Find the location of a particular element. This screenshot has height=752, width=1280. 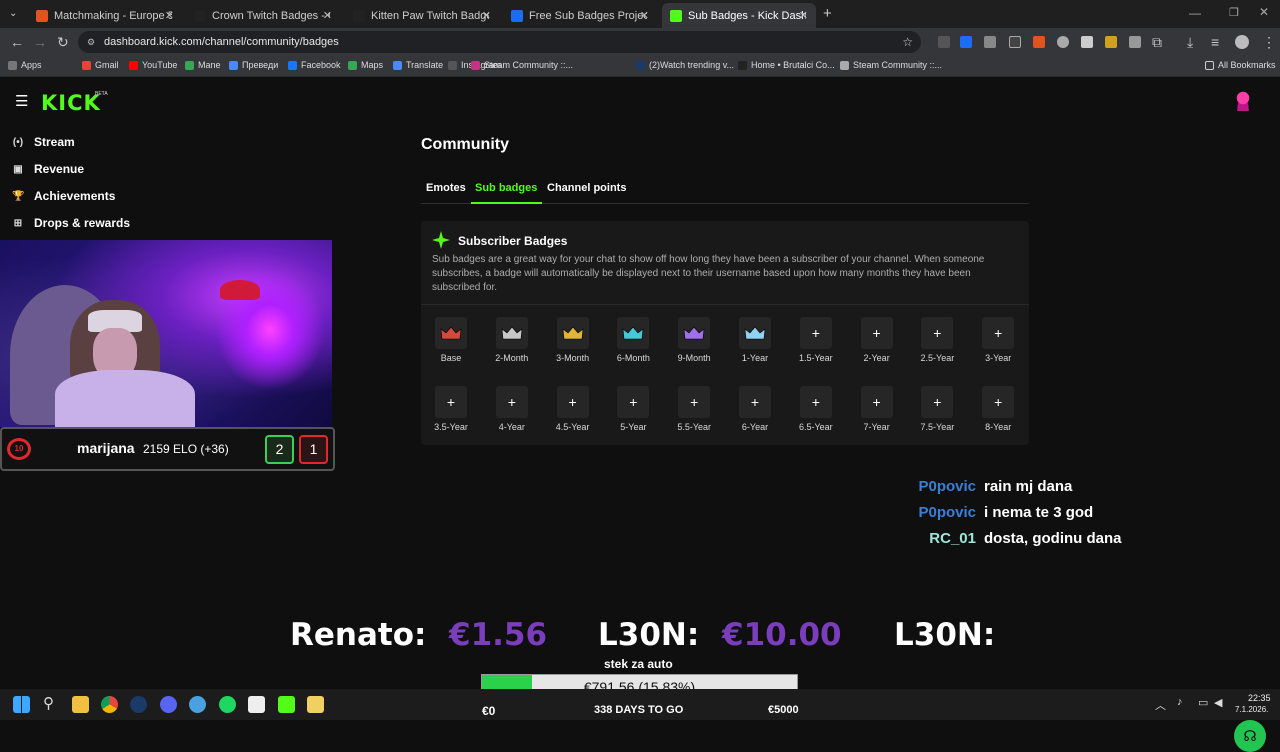

extensions-puzzle-icon: ⧉ is located at coordinates (1157, 42).